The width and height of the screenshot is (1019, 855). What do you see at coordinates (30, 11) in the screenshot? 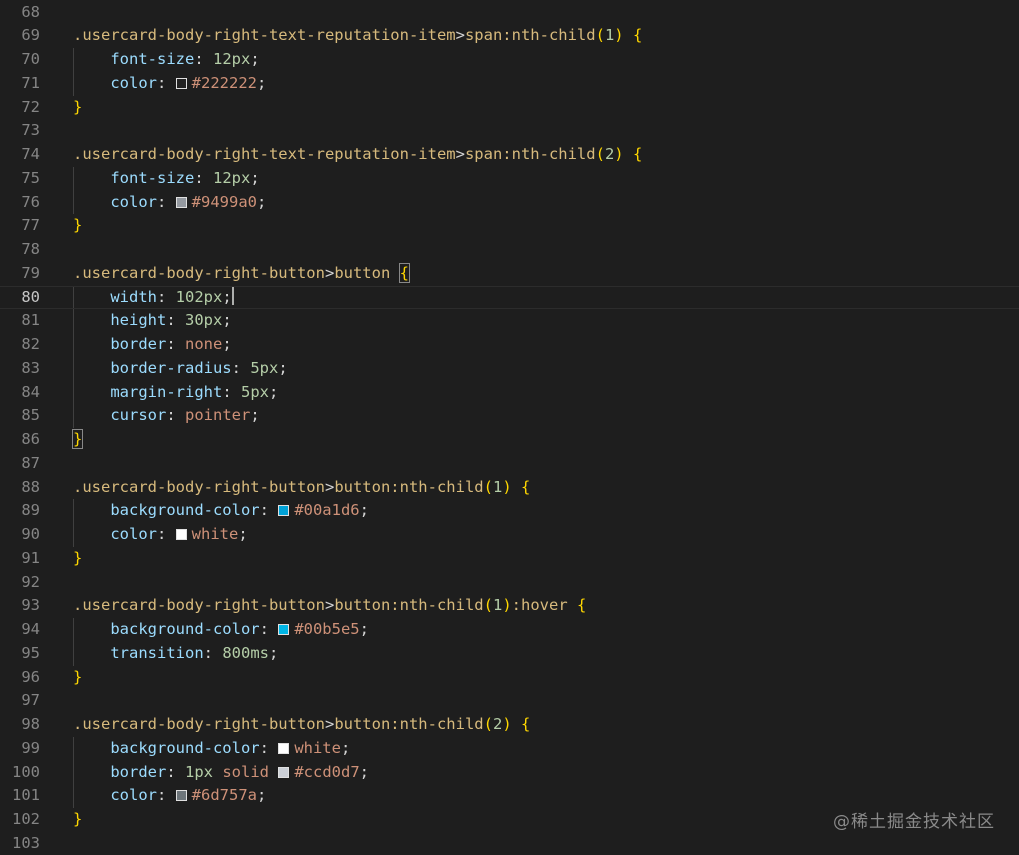
I see `line-number: 68` at bounding box center [30, 11].